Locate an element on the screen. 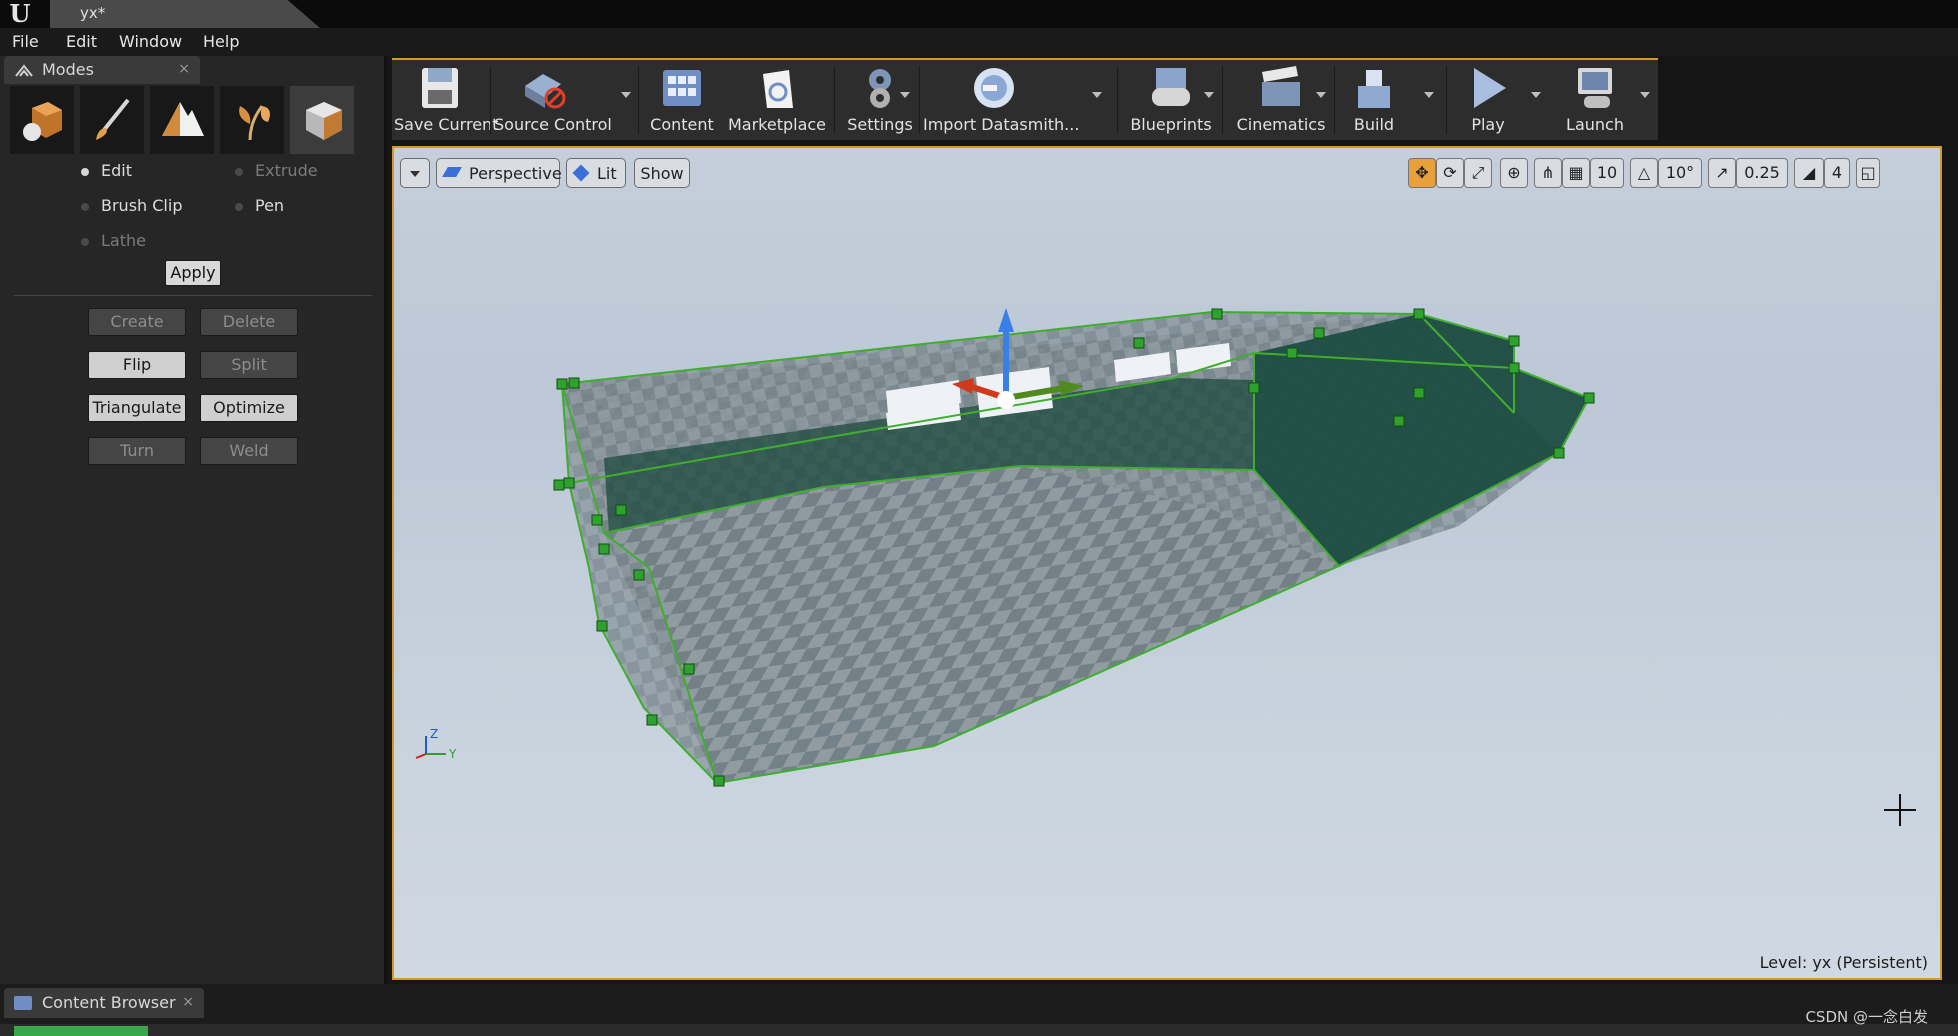 This screenshot has height=1036, width=1958. optimize-button: Optimize is located at coordinates (249, 408).